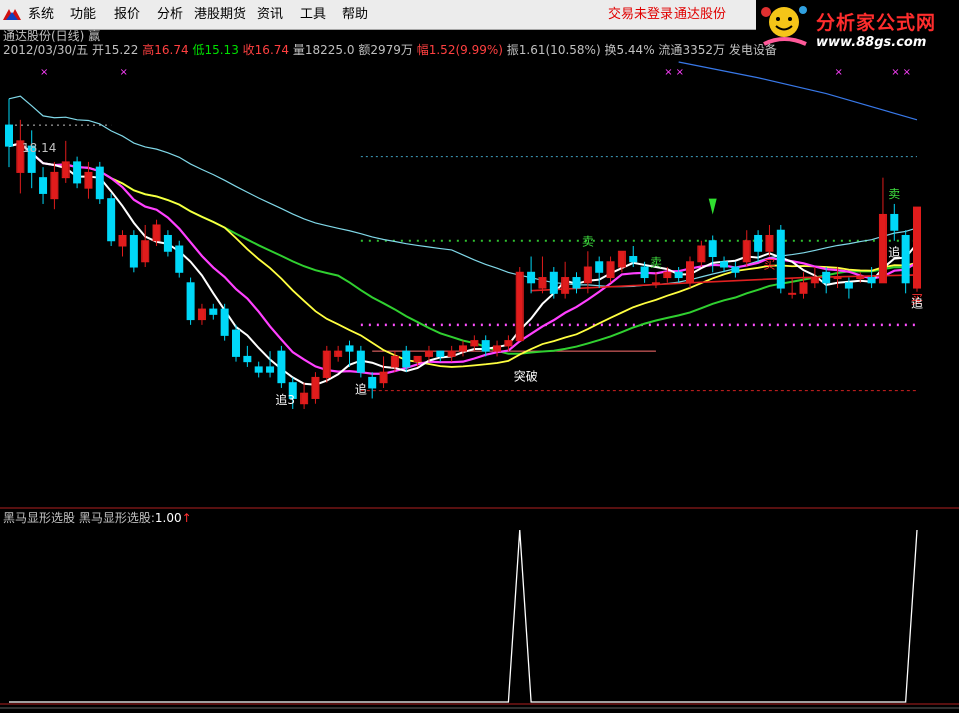  Describe the element at coordinates (39, 148) in the screenshot. I see `top-left-price-label: 18.14` at that location.